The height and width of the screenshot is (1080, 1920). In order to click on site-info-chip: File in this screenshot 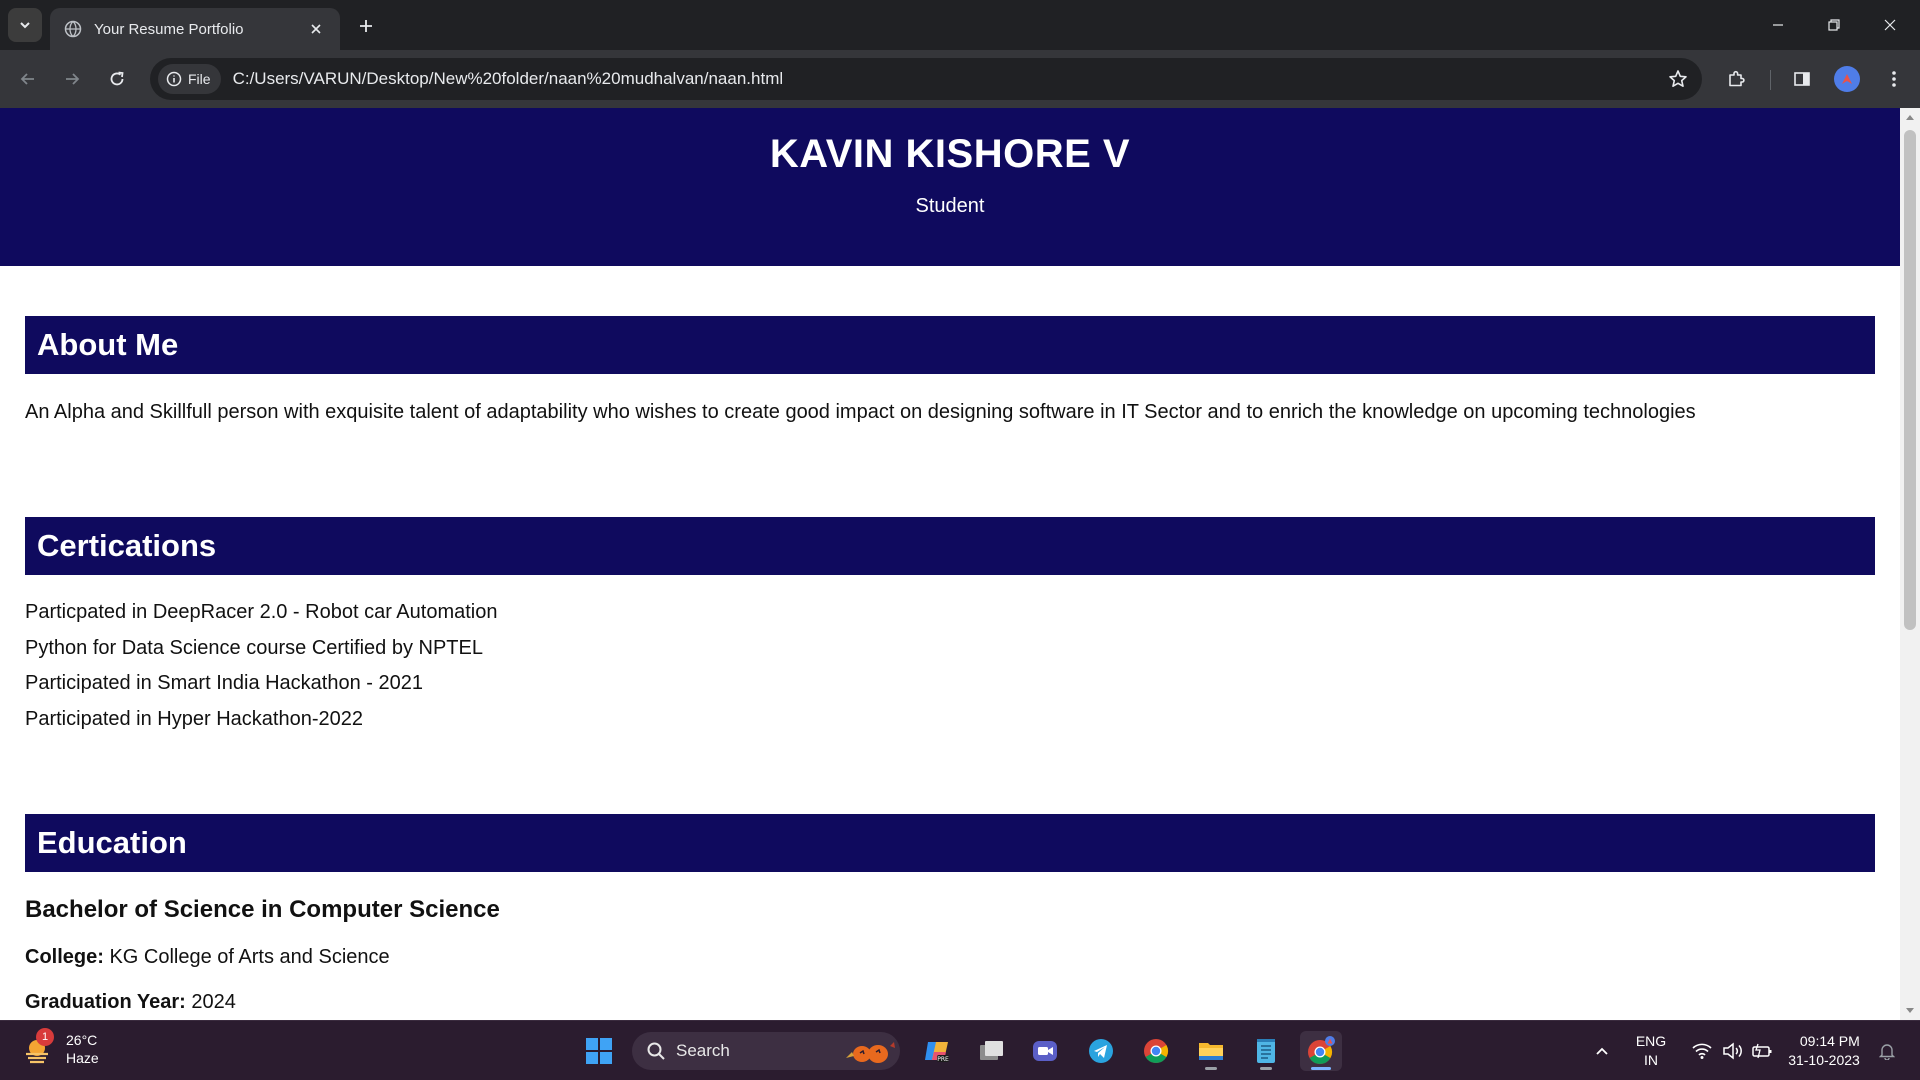, I will do `click(189, 79)`.